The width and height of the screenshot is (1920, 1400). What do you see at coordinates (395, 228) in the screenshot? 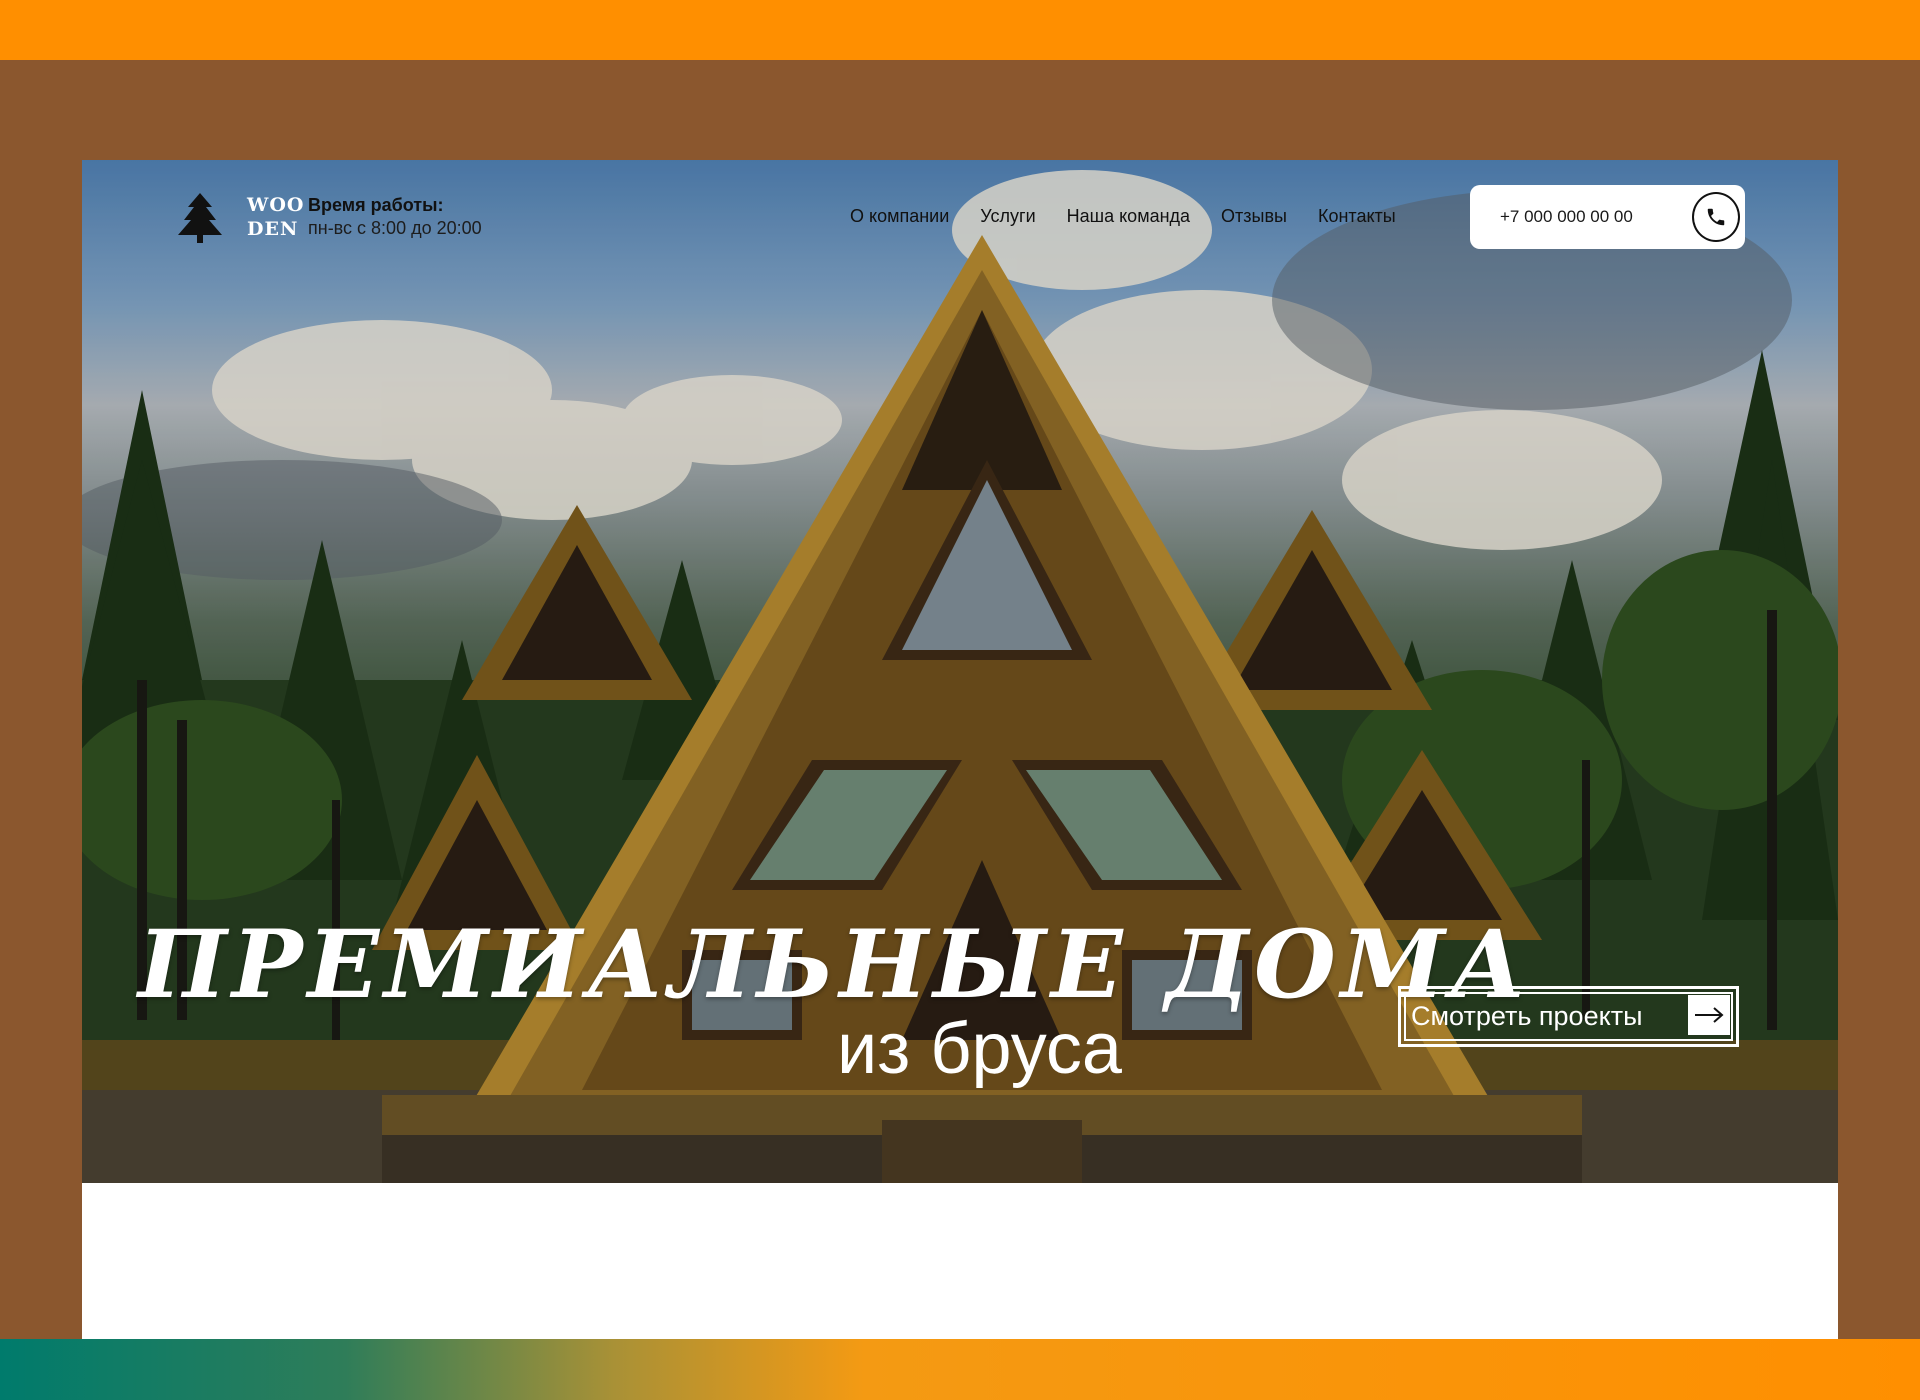
I see `working-hours-value: пн-вс с 8:00 до 20:00` at bounding box center [395, 228].